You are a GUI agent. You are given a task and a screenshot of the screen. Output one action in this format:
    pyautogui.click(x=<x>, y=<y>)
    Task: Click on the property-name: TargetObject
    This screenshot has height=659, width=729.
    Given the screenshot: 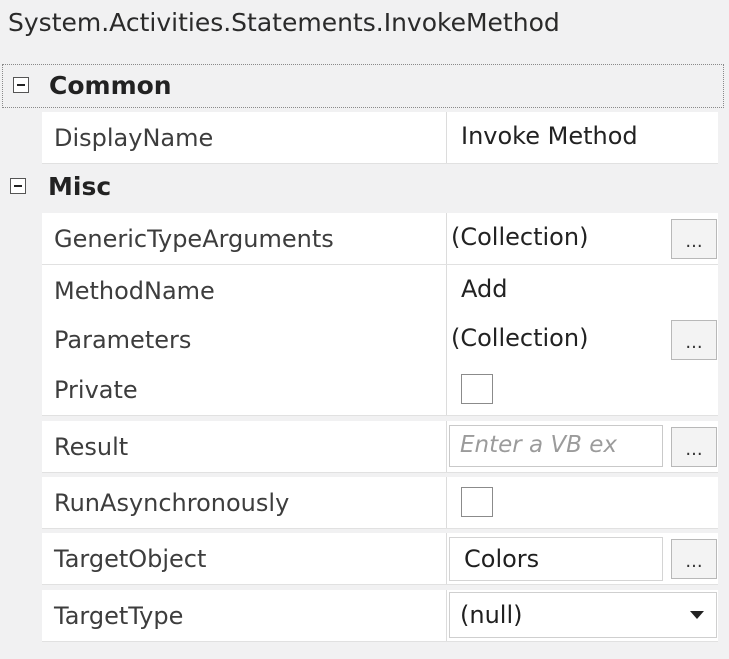 What is the action you would take?
    pyautogui.click(x=130, y=559)
    